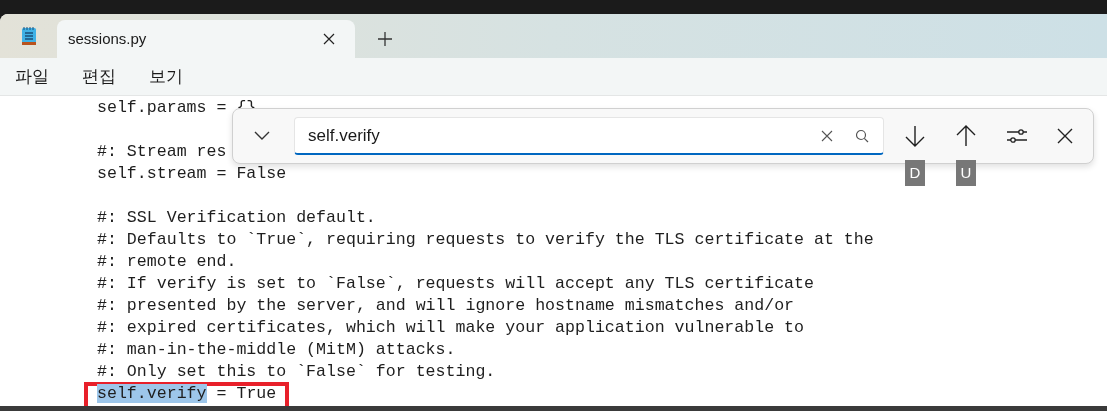 The image size is (1107, 411). Describe the element at coordinates (827, 135) in the screenshot. I see `clear-icon` at that location.